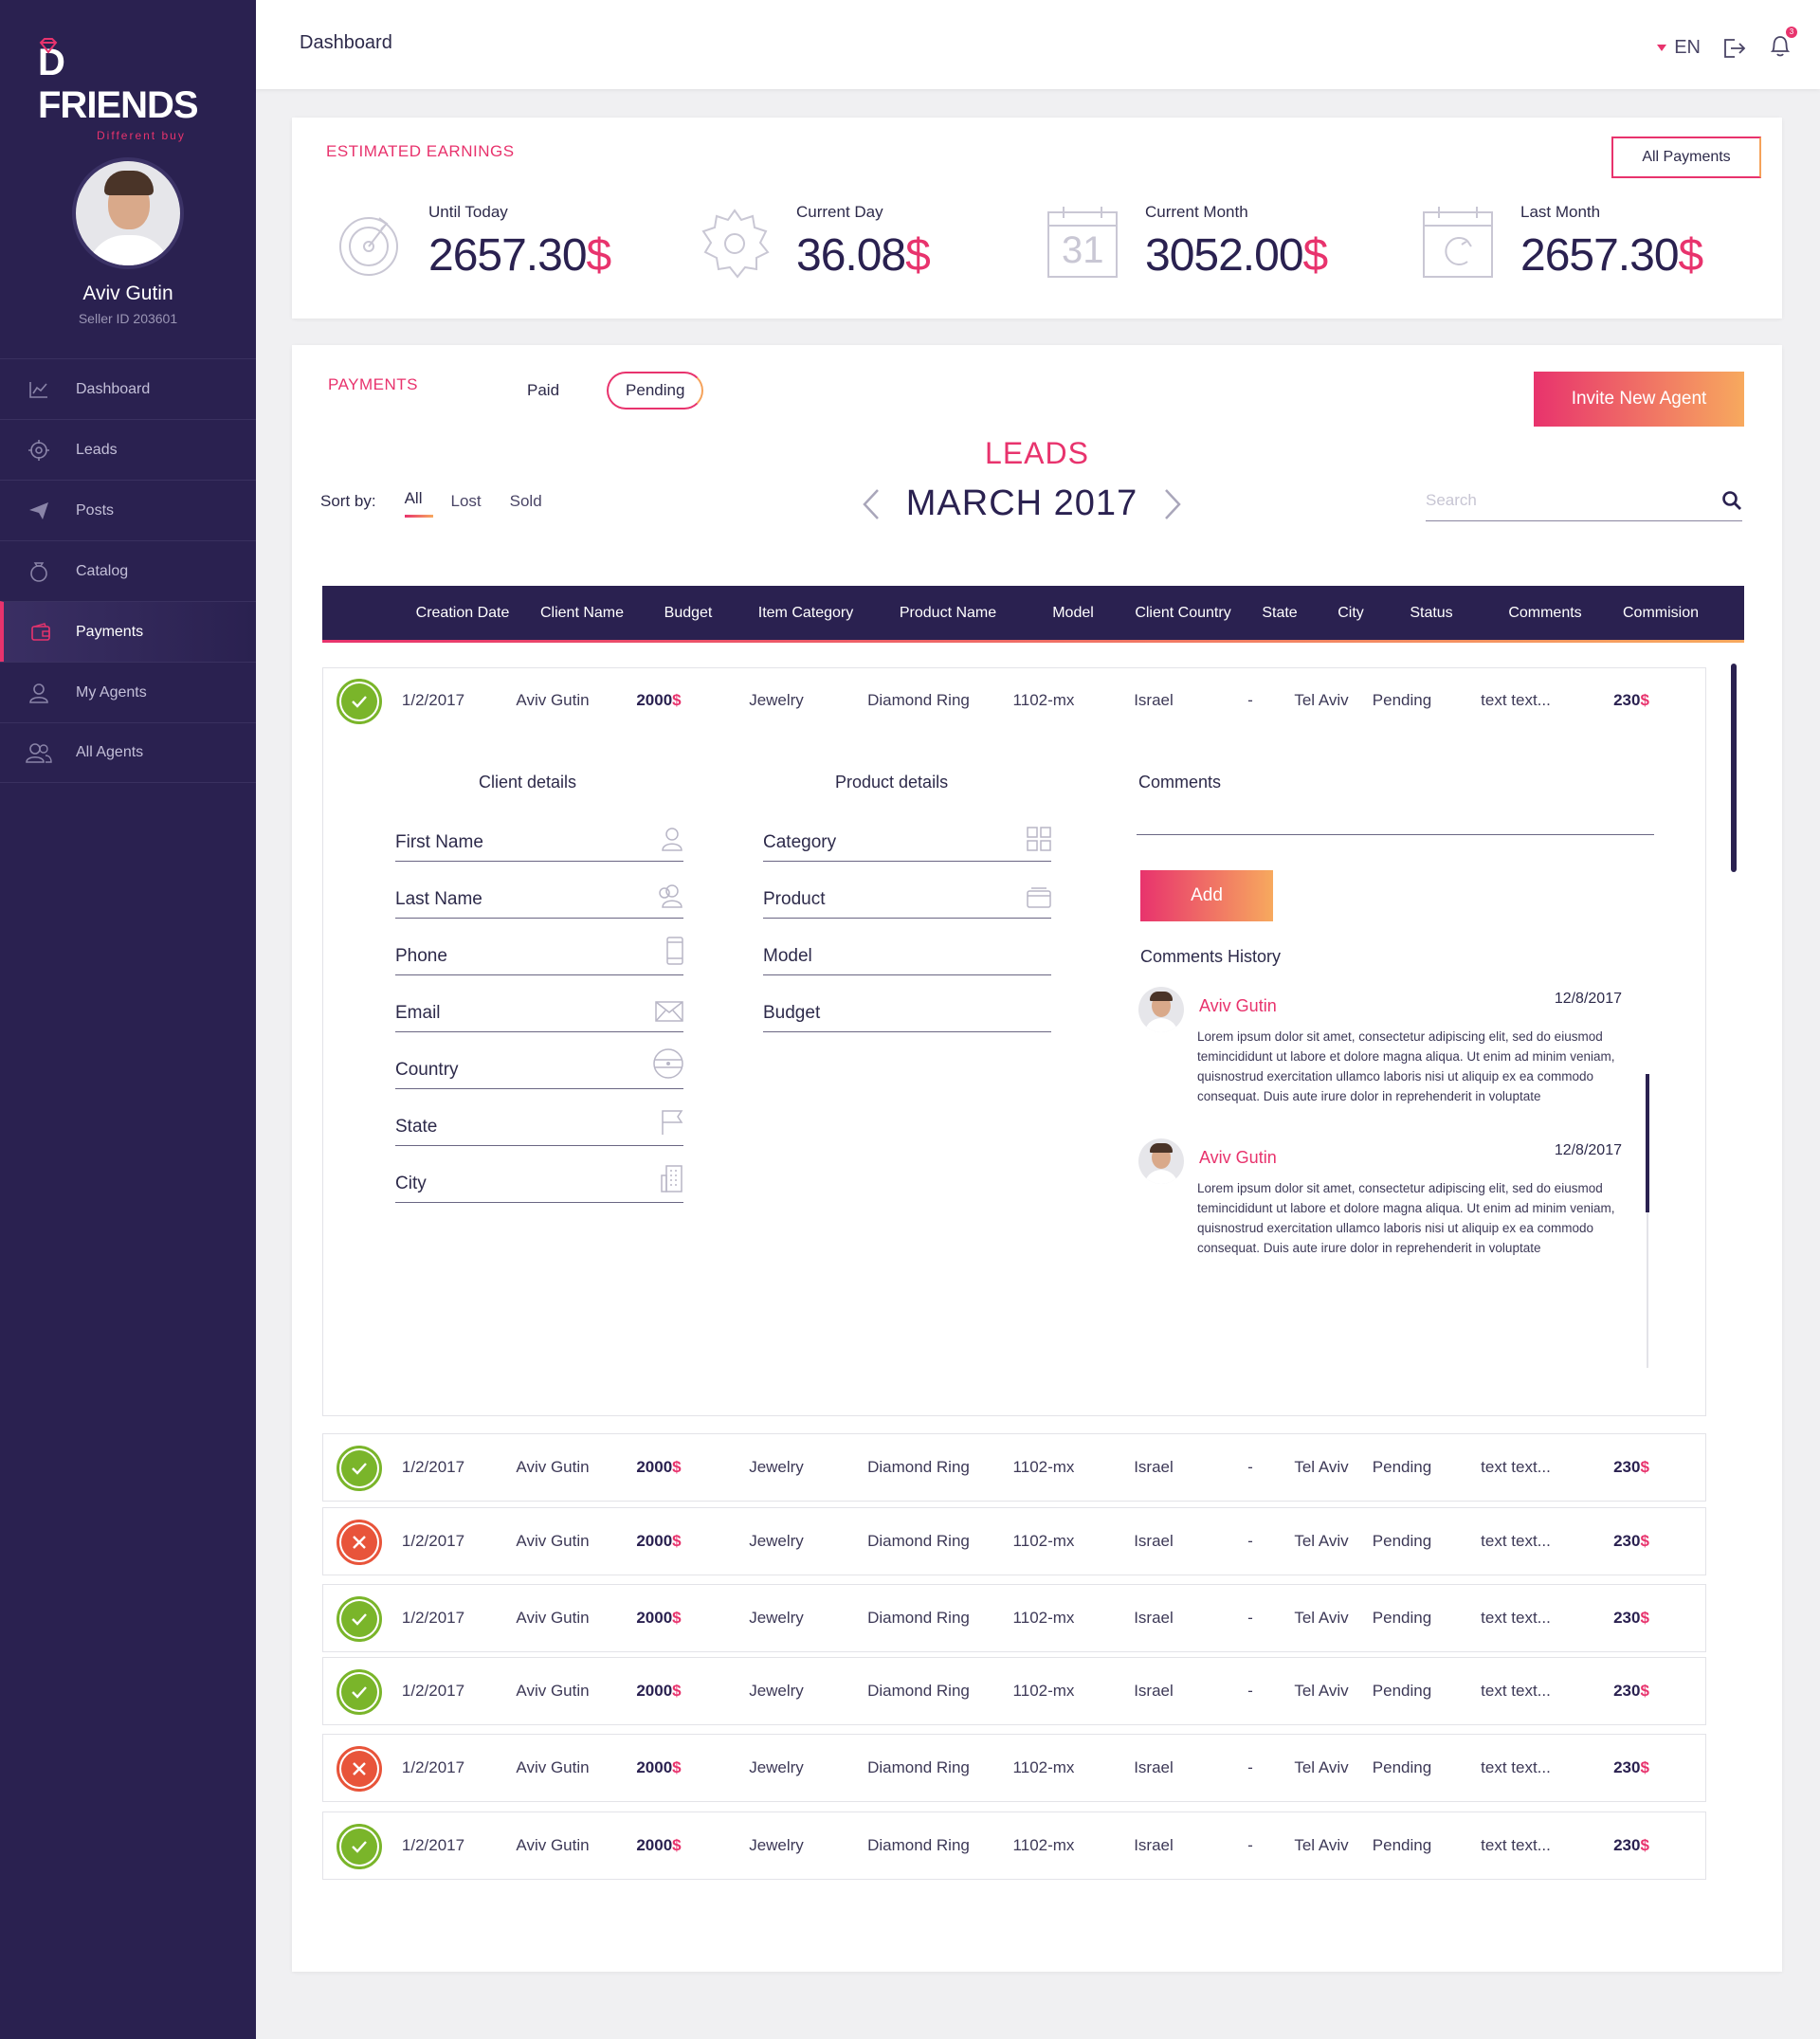 This screenshot has height=2039, width=1820. I want to click on email-field: Email, so click(539, 1009).